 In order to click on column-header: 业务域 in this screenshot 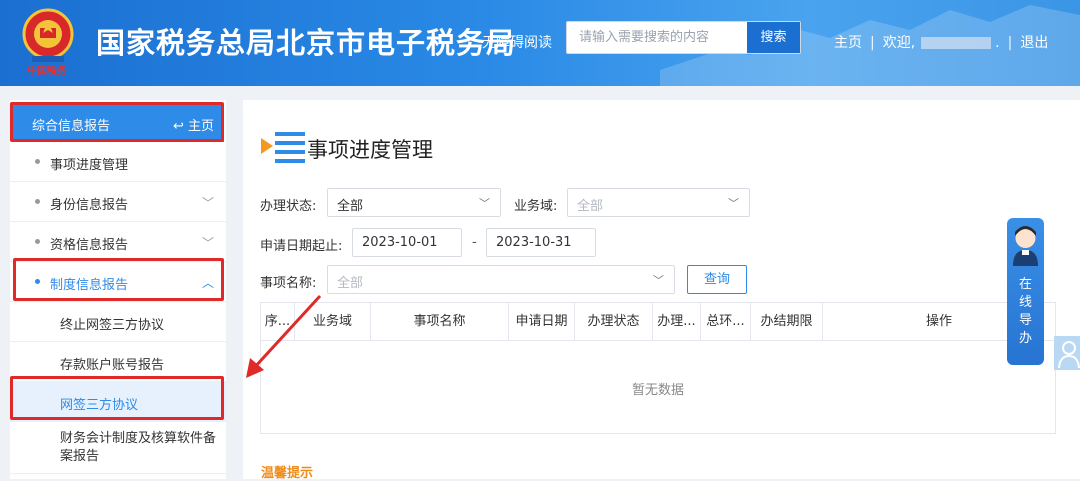, I will do `click(333, 322)`.